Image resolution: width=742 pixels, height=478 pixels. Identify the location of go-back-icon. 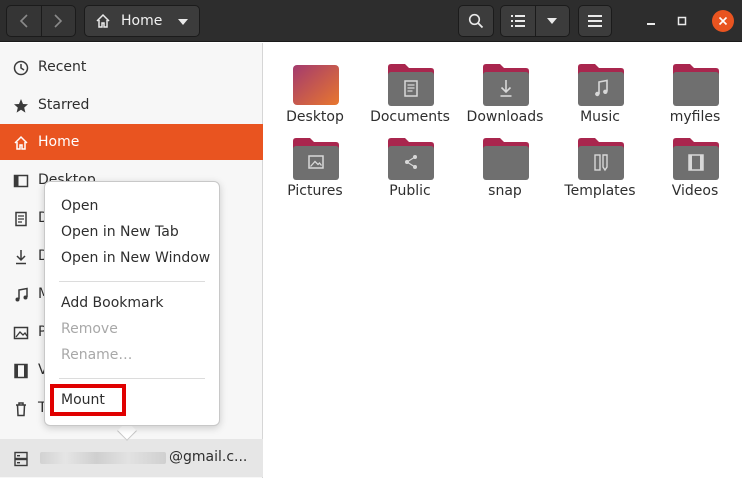
(23, 21).